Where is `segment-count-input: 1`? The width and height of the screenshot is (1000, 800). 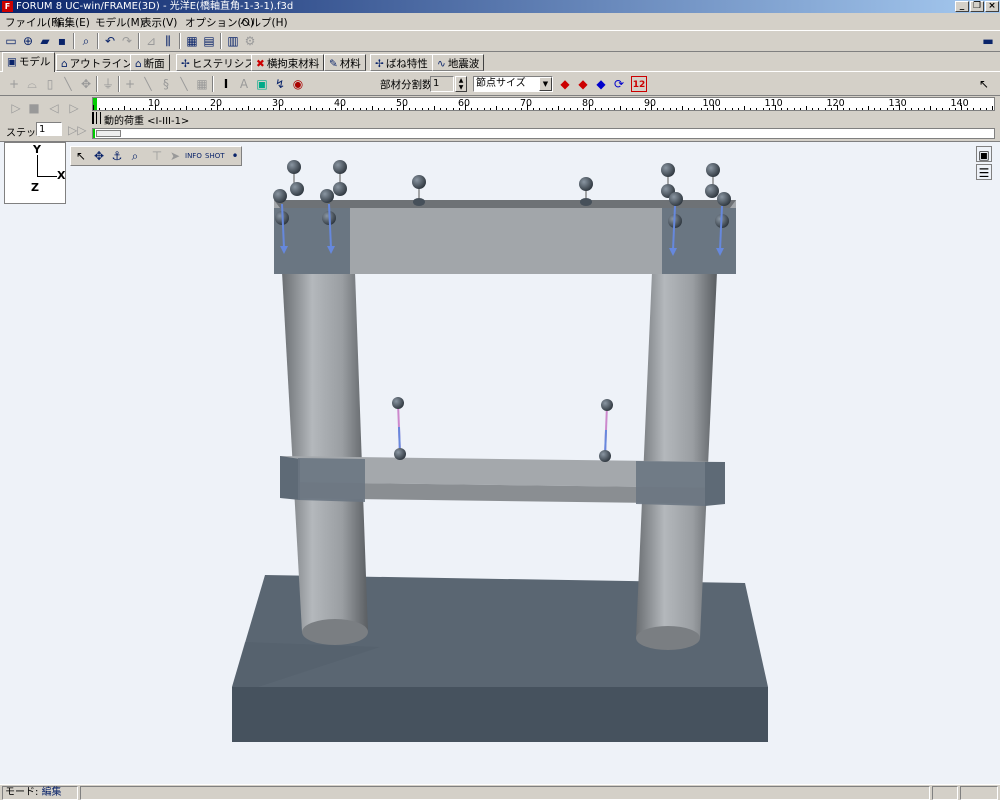
segment-count-input: 1 is located at coordinates (442, 84).